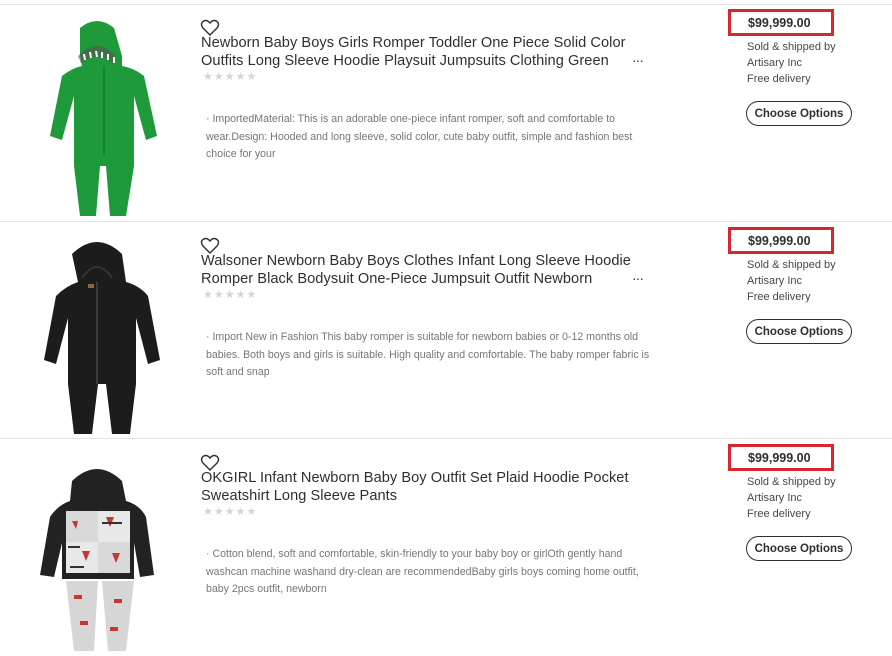 The height and width of the screenshot is (656, 892). Describe the element at coordinates (97, 116) in the screenshot. I see `green-romper-image` at that location.